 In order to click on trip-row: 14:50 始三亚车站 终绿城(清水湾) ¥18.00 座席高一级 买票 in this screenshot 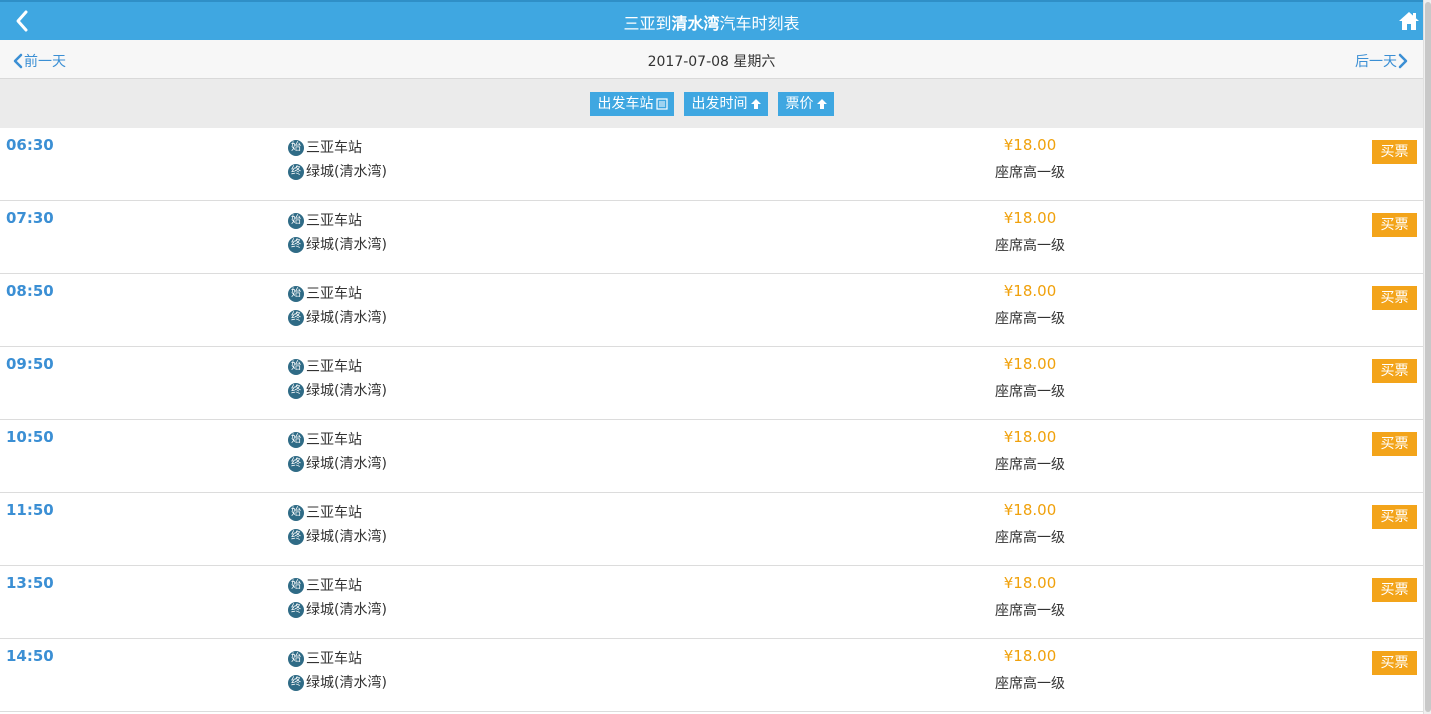, I will do `click(711, 675)`.